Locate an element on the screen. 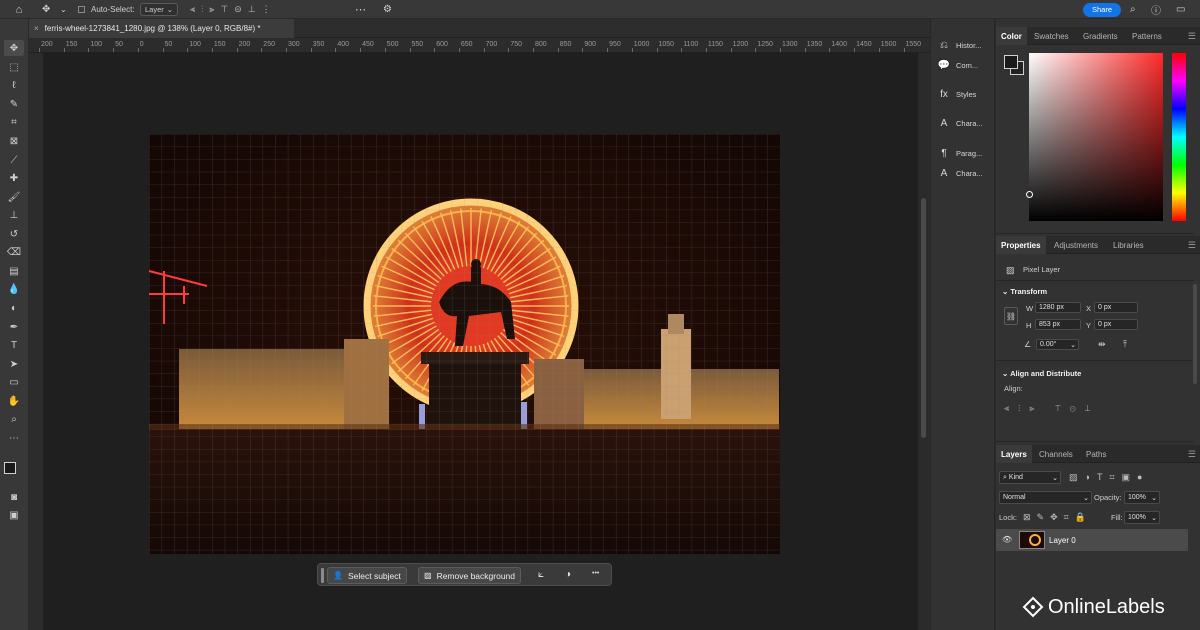  align-buttons-group: ⫷ ⫶ ⫸ ⊤ ⊝ ⊥ ⋮ is located at coordinates (233, 9).